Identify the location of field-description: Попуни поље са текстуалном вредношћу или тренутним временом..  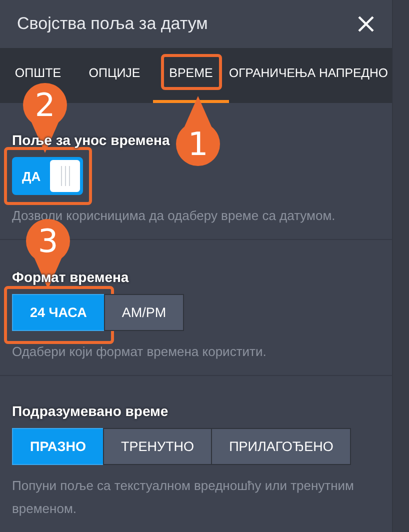
(183, 497).